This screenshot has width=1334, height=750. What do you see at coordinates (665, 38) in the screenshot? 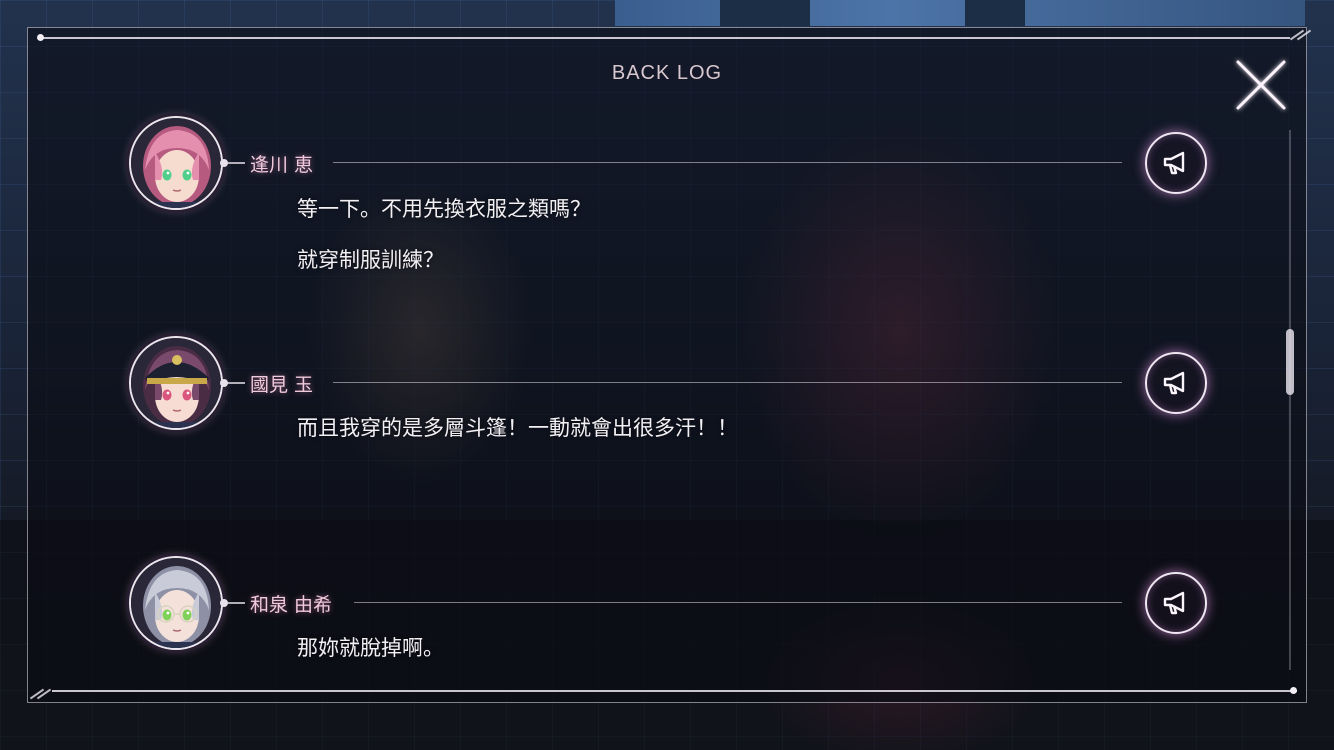
I see `frame-top-line` at bounding box center [665, 38].